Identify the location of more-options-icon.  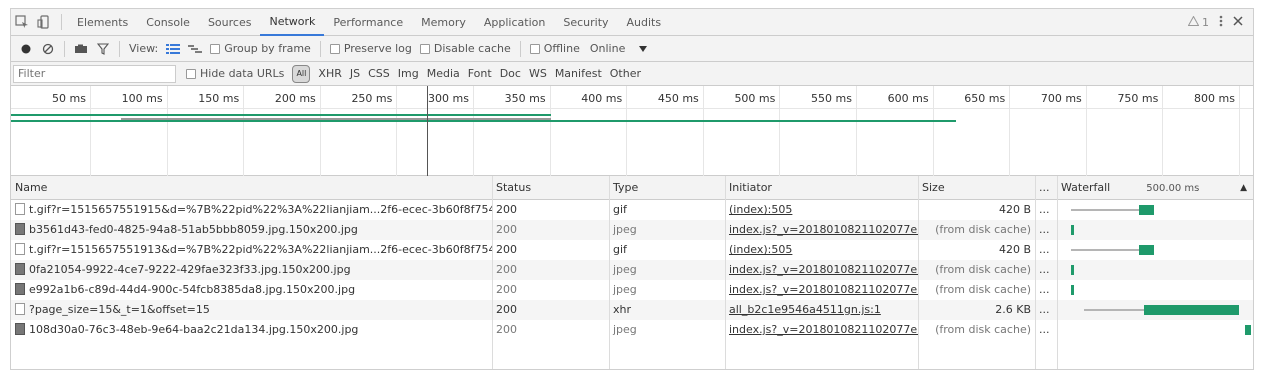
(1221, 22).